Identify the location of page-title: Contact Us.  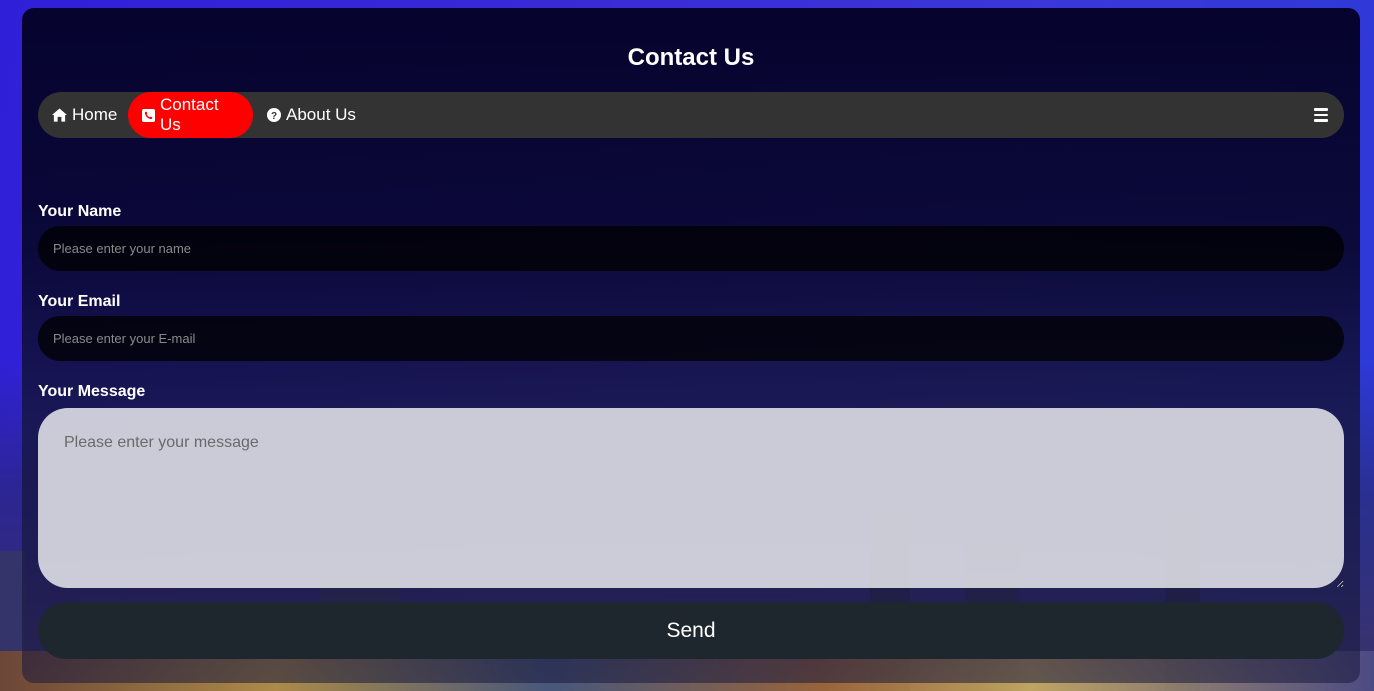
(691, 57).